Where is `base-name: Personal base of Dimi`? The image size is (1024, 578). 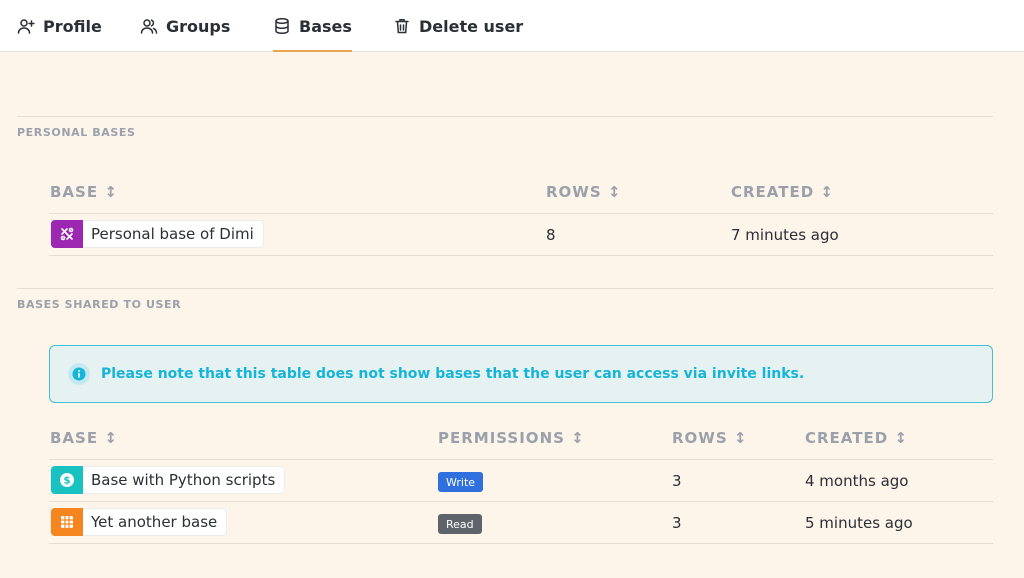
base-name: Personal base of Dimi is located at coordinates (172, 234).